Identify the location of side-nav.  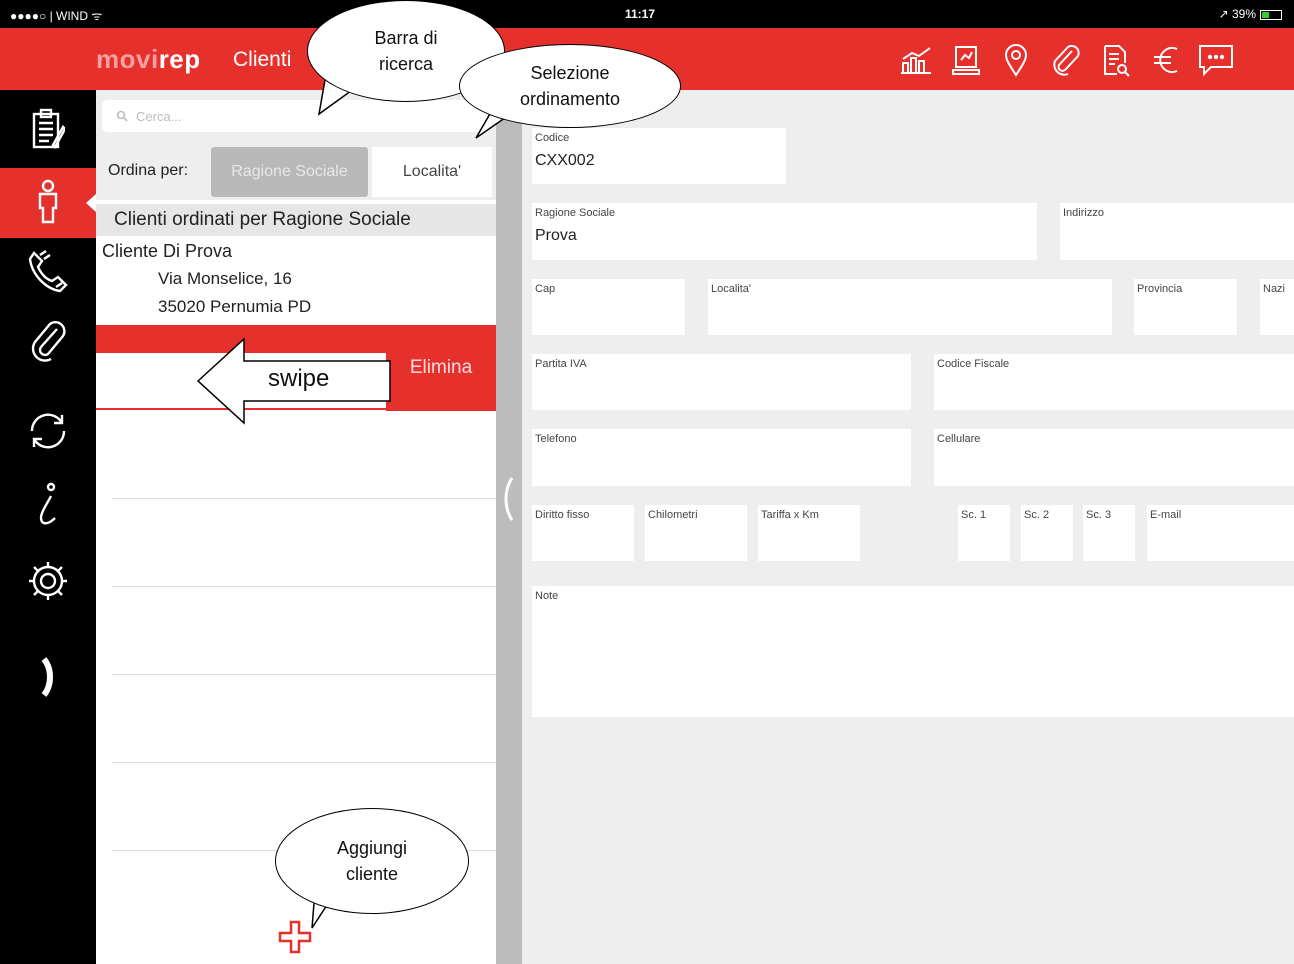
(48, 527).